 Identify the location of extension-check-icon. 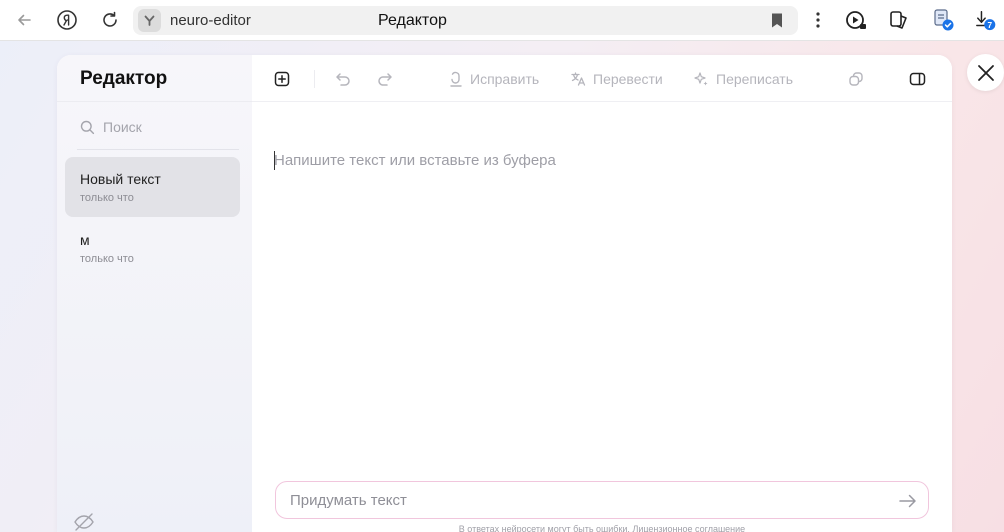
(943, 20).